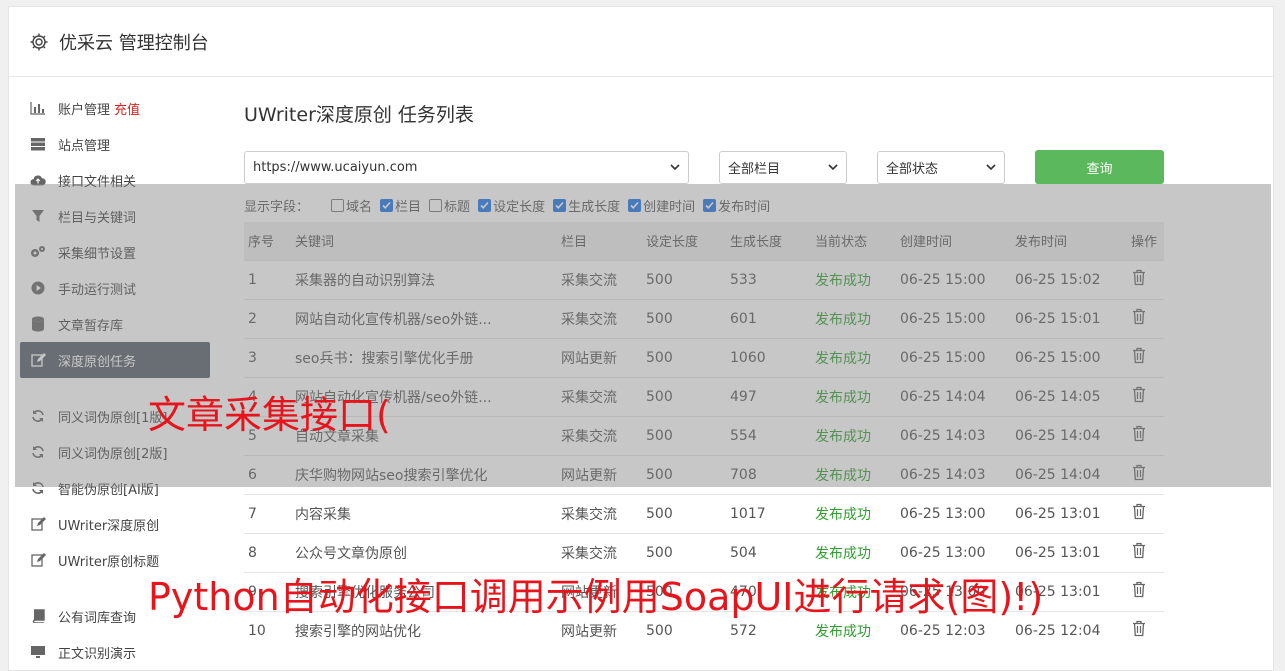 Image resolution: width=1285 pixels, height=671 pixels. Describe the element at coordinates (38, 216) in the screenshot. I see `filter-icon` at that location.